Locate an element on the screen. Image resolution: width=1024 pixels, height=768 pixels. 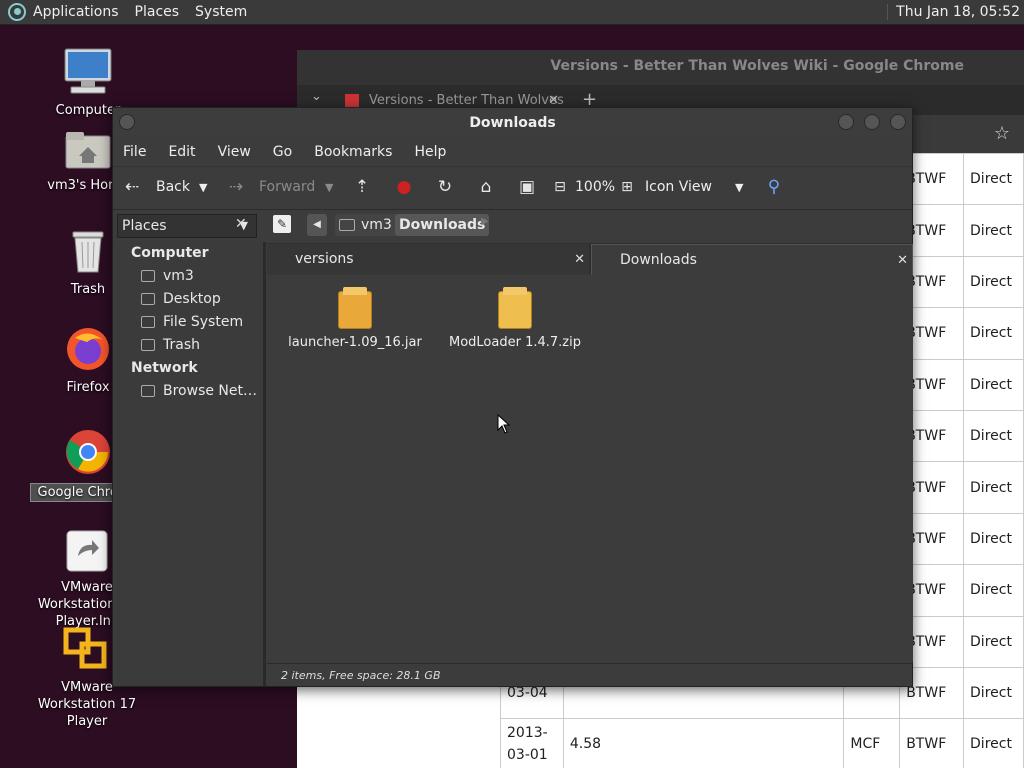
computer-icon is located at coordinates (88, 71).